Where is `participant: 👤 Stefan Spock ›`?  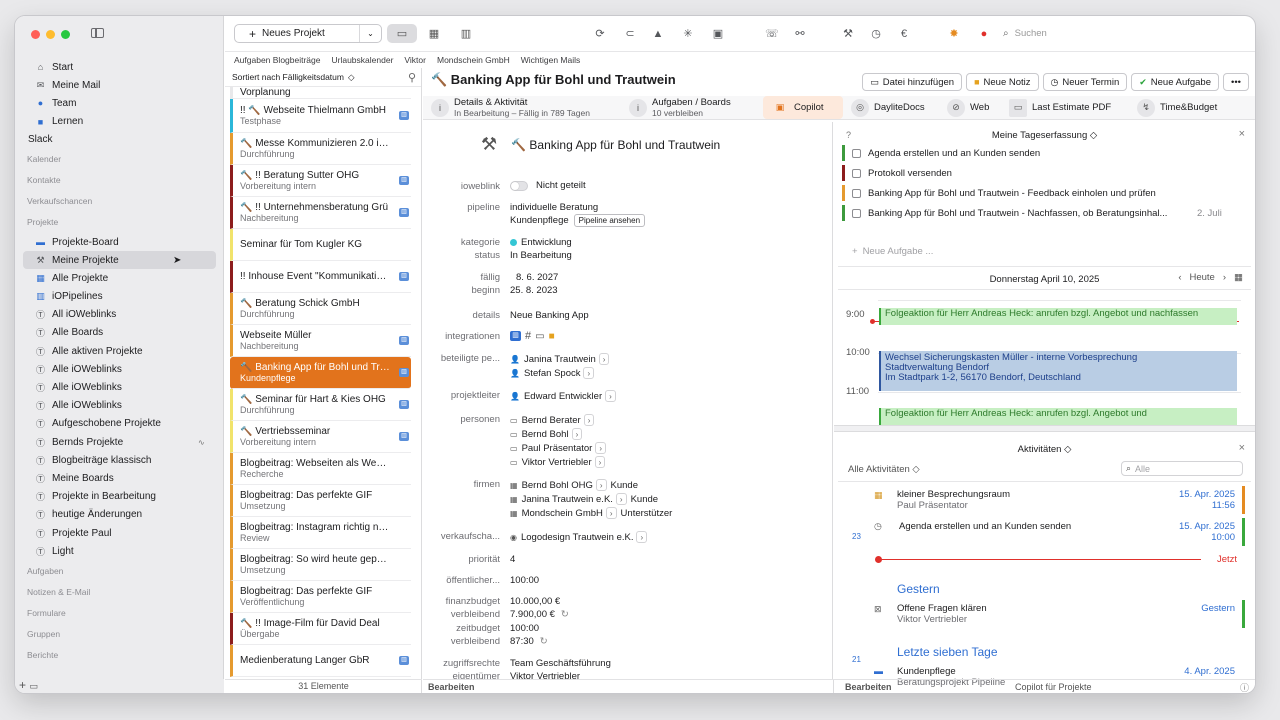
participant: 👤 Stefan Spock › is located at coordinates (552, 373).